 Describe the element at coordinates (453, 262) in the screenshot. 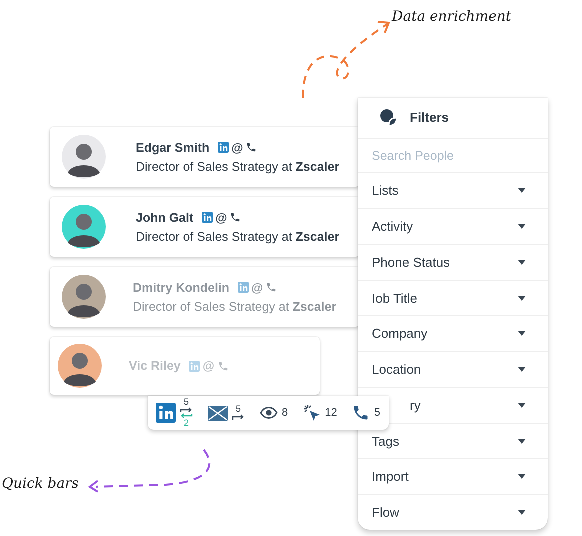

I see `filter-dropdown: Phone Status` at that location.